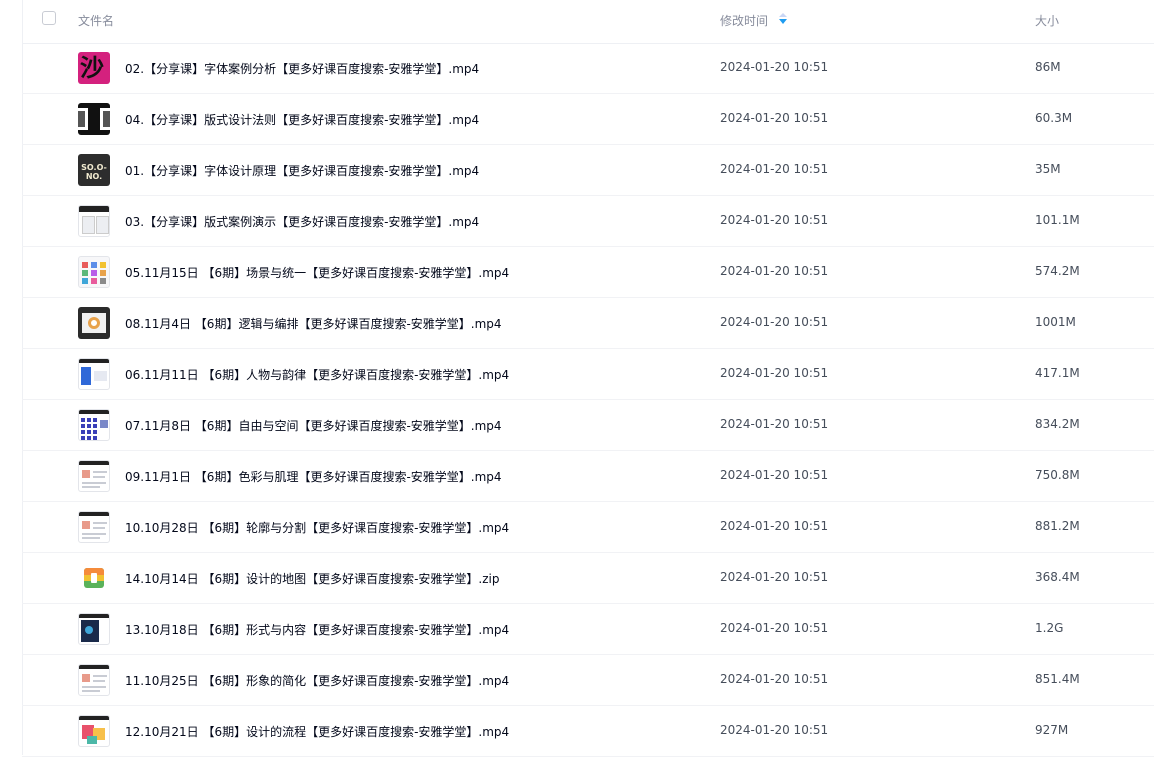 Image resolution: width=1154 pixels, height=757 pixels. Describe the element at coordinates (1057, 475) in the screenshot. I see `file-size: 750.8M` at that location.